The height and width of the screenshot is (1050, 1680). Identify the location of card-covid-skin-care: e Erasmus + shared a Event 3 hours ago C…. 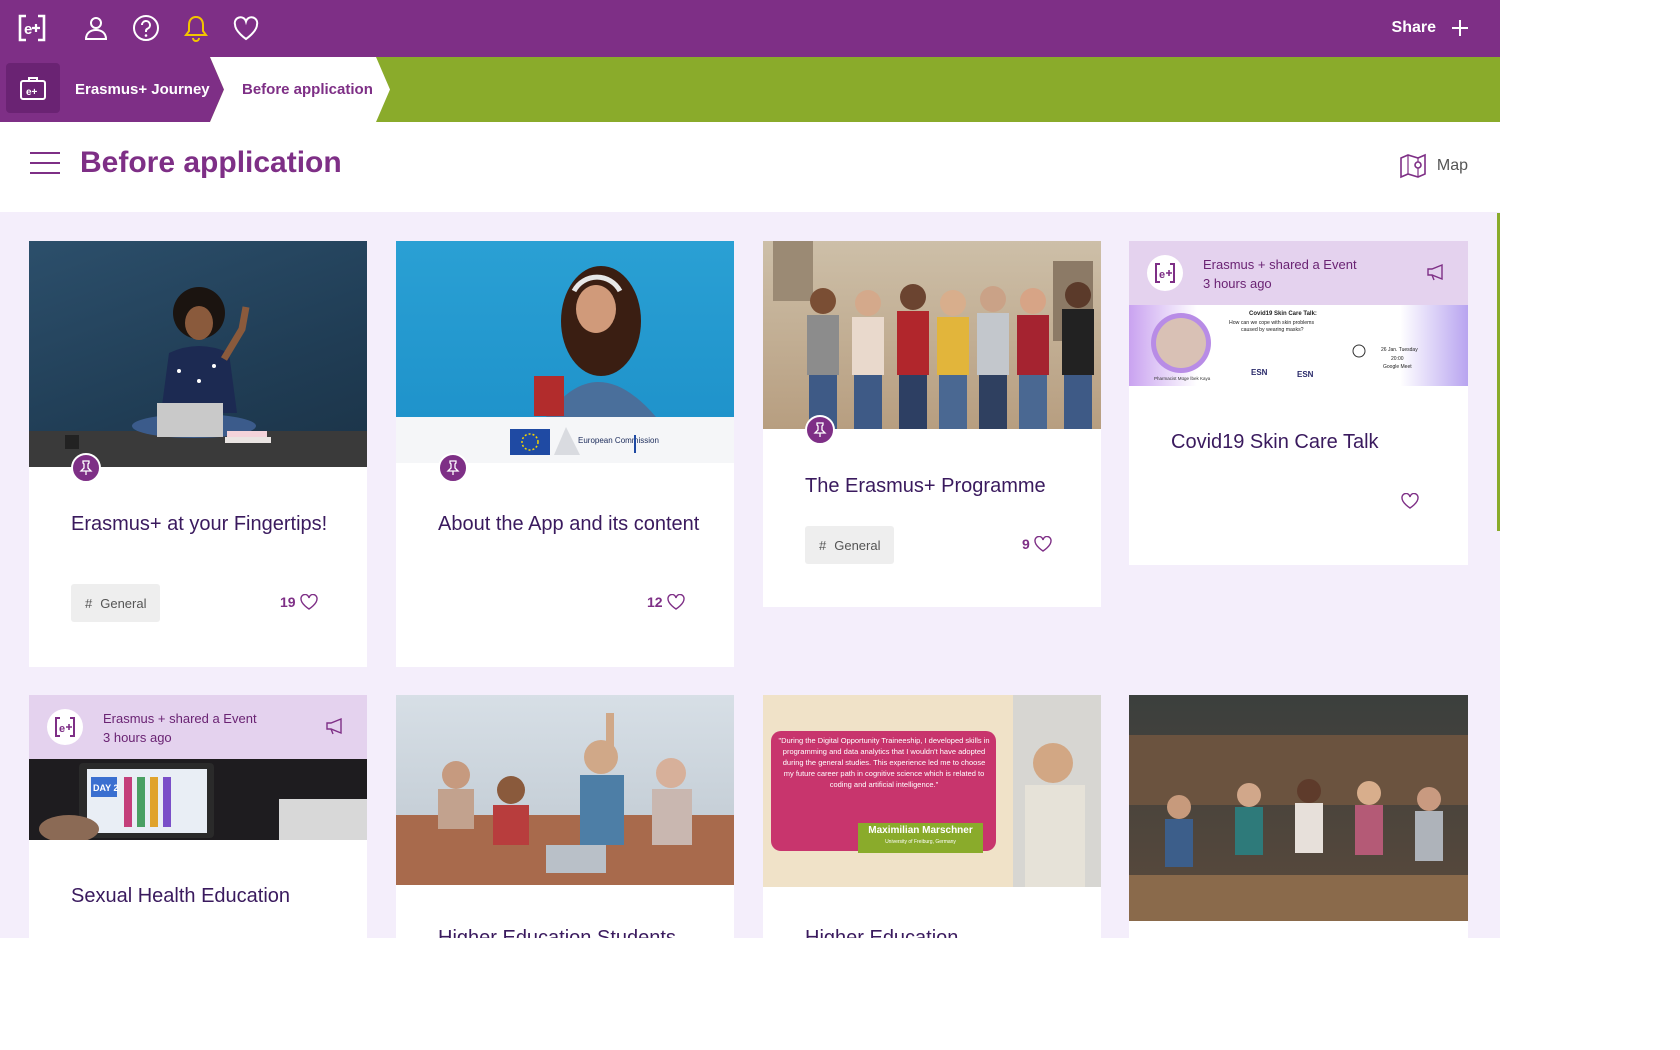
(1298, 403).